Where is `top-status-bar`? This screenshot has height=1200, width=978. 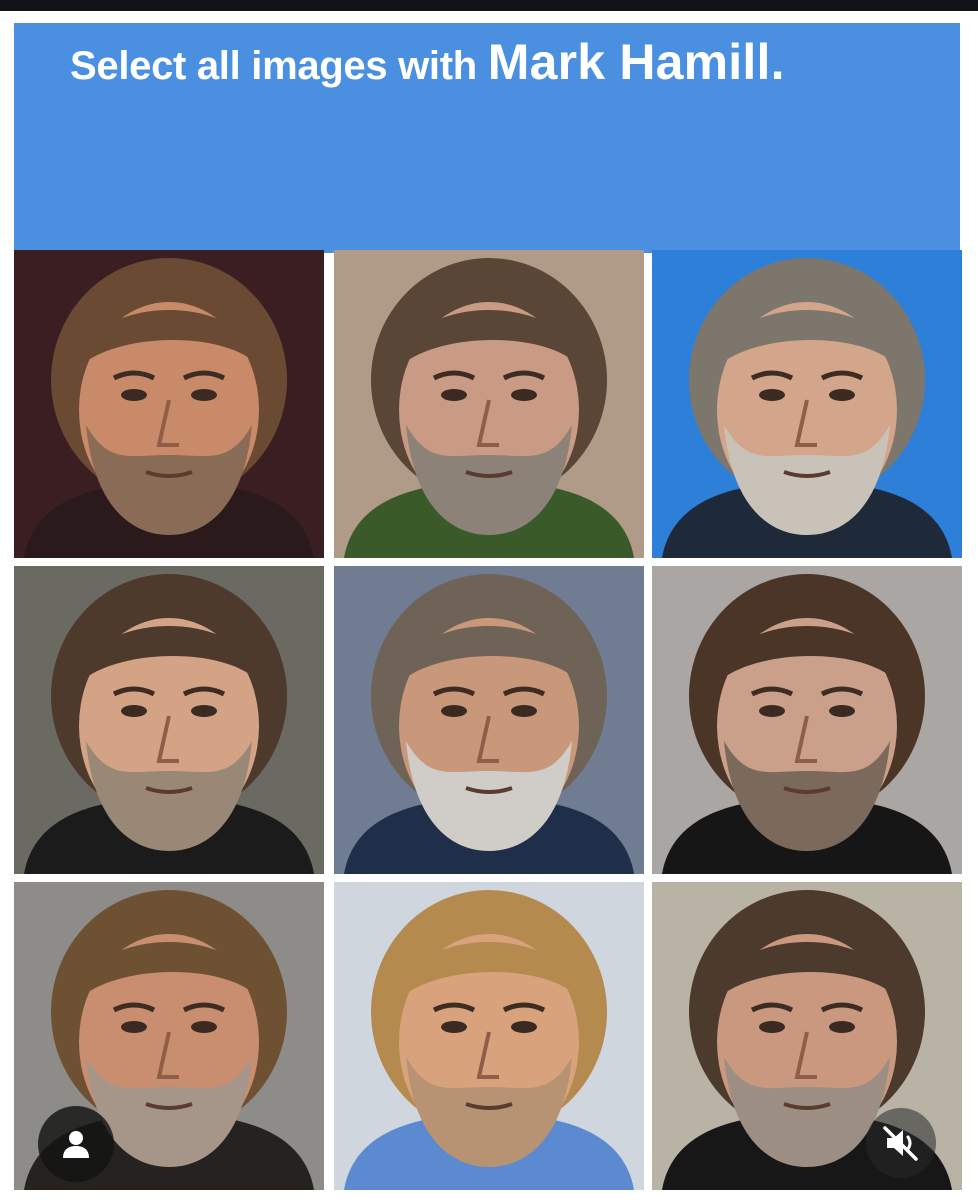 top-status-bar is located at coordinates (489, 5).